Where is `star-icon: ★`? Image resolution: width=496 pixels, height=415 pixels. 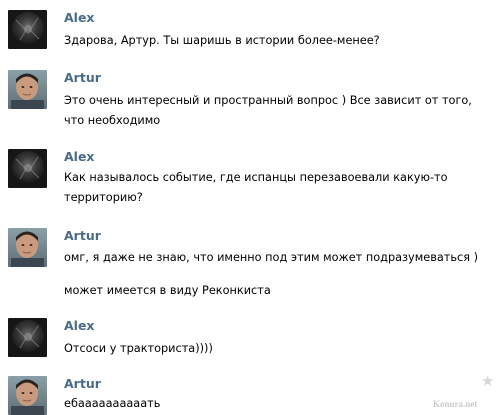
star-icon: ★ is located at coordinates (487, 381).